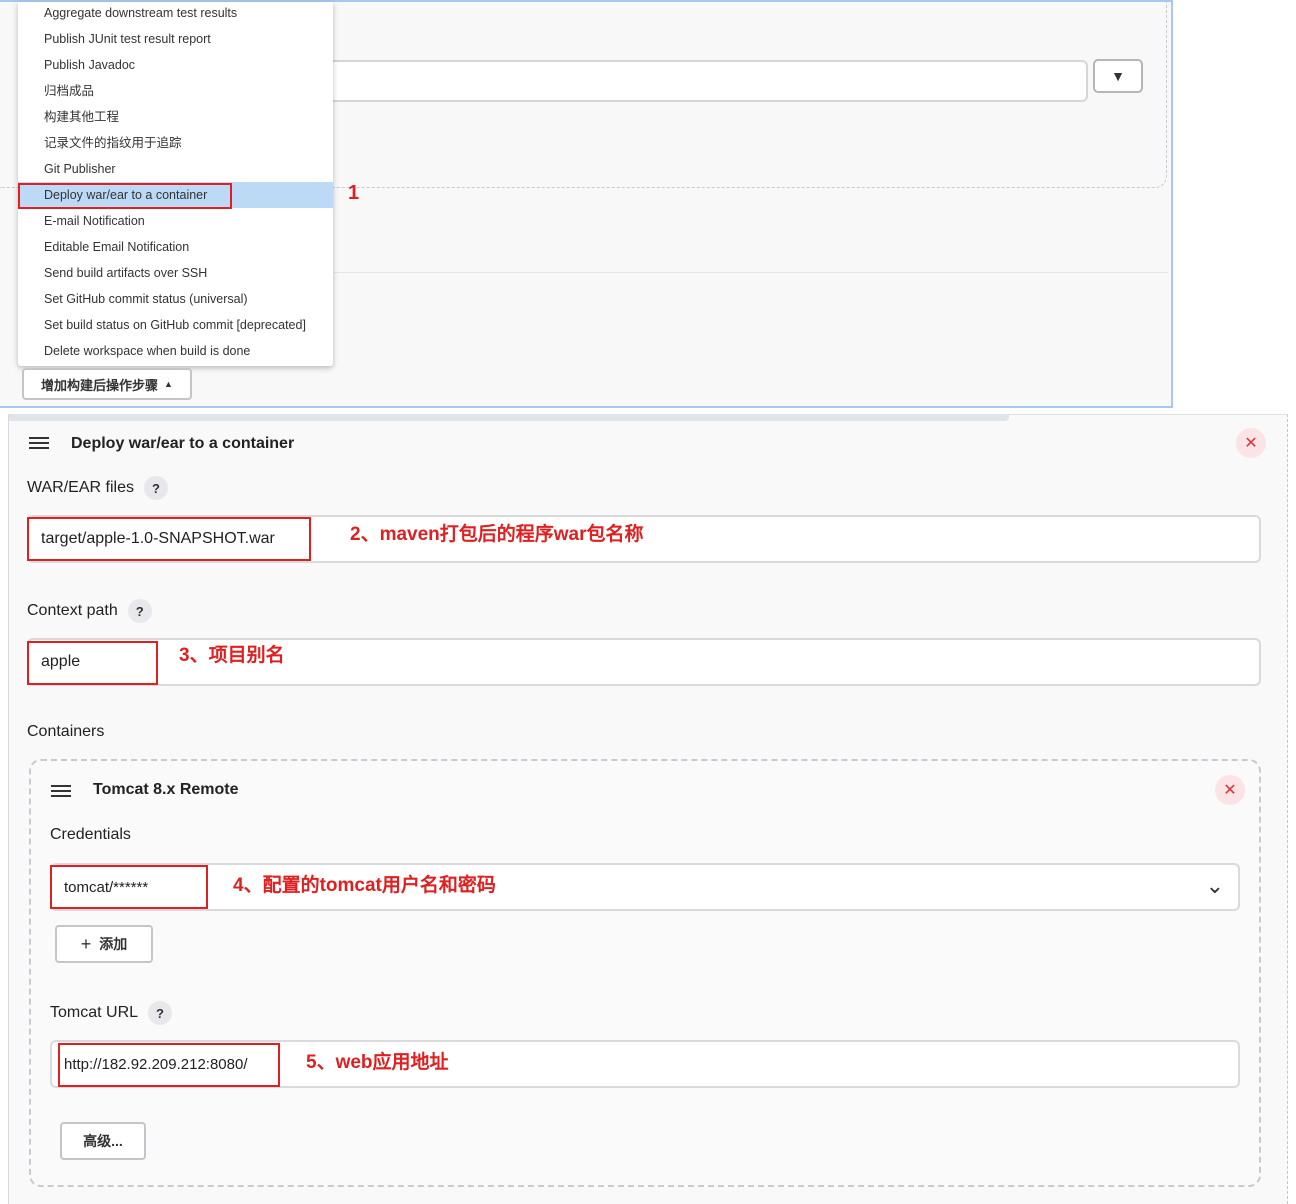  I want to click on credentials-label: Credentials, so click(90, 834).